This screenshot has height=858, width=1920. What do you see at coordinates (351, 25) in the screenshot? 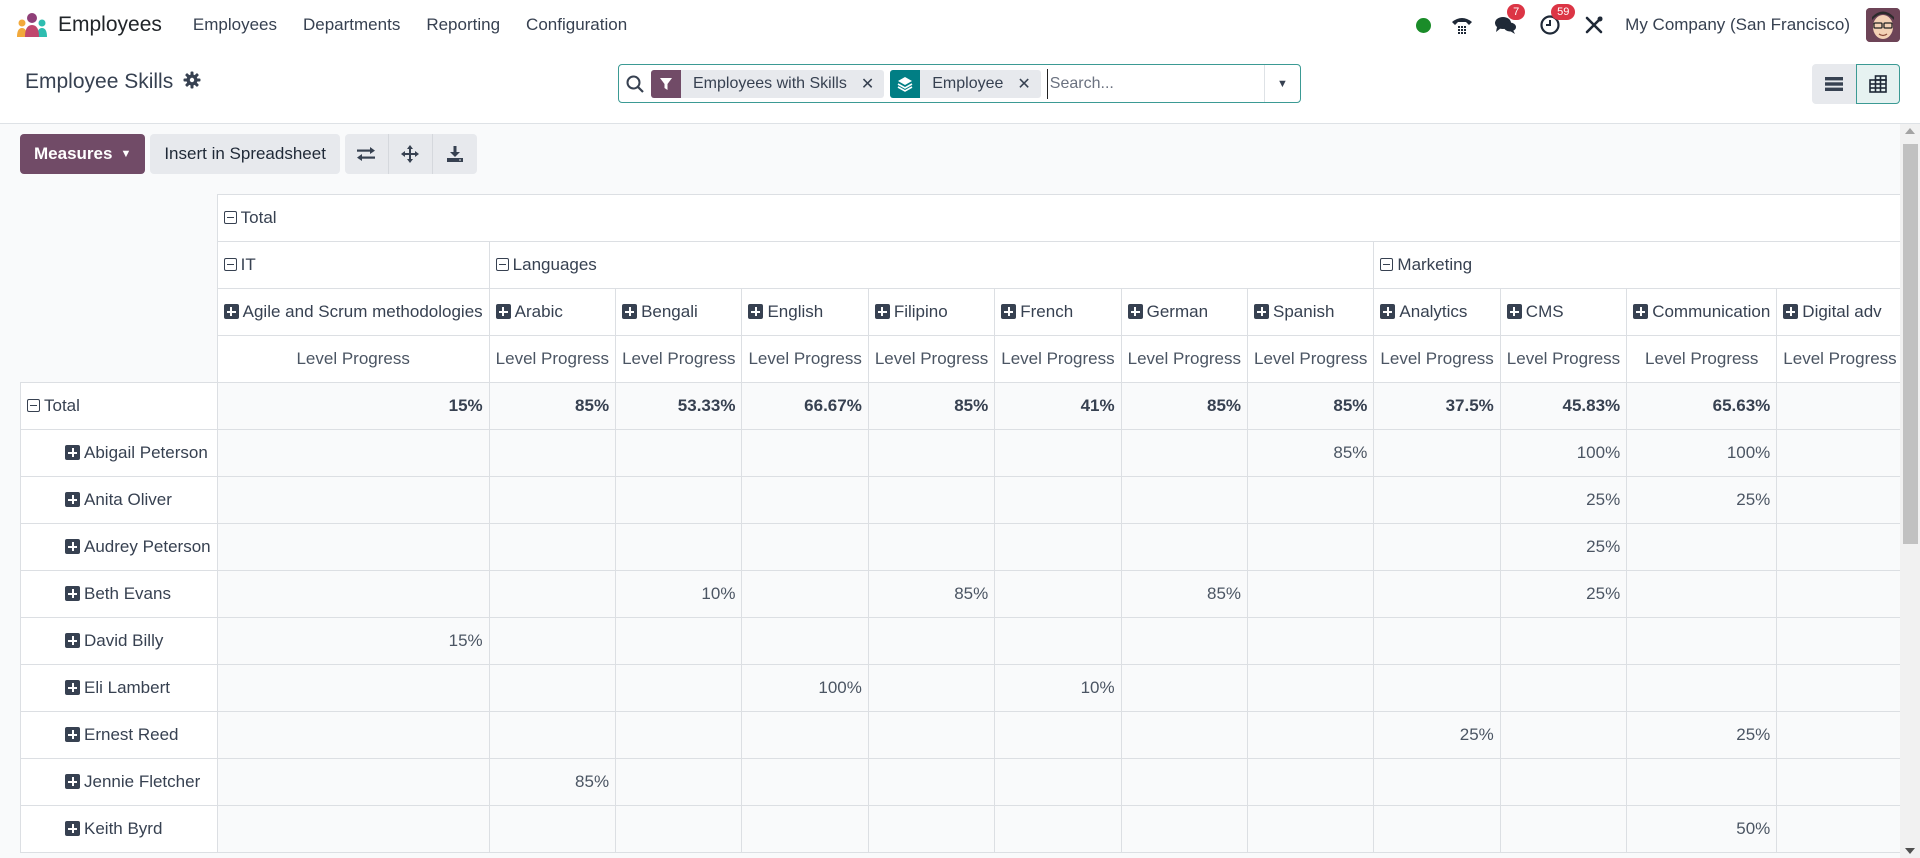
I see `nav-departments: Departments` at bounding box center [351, 25].